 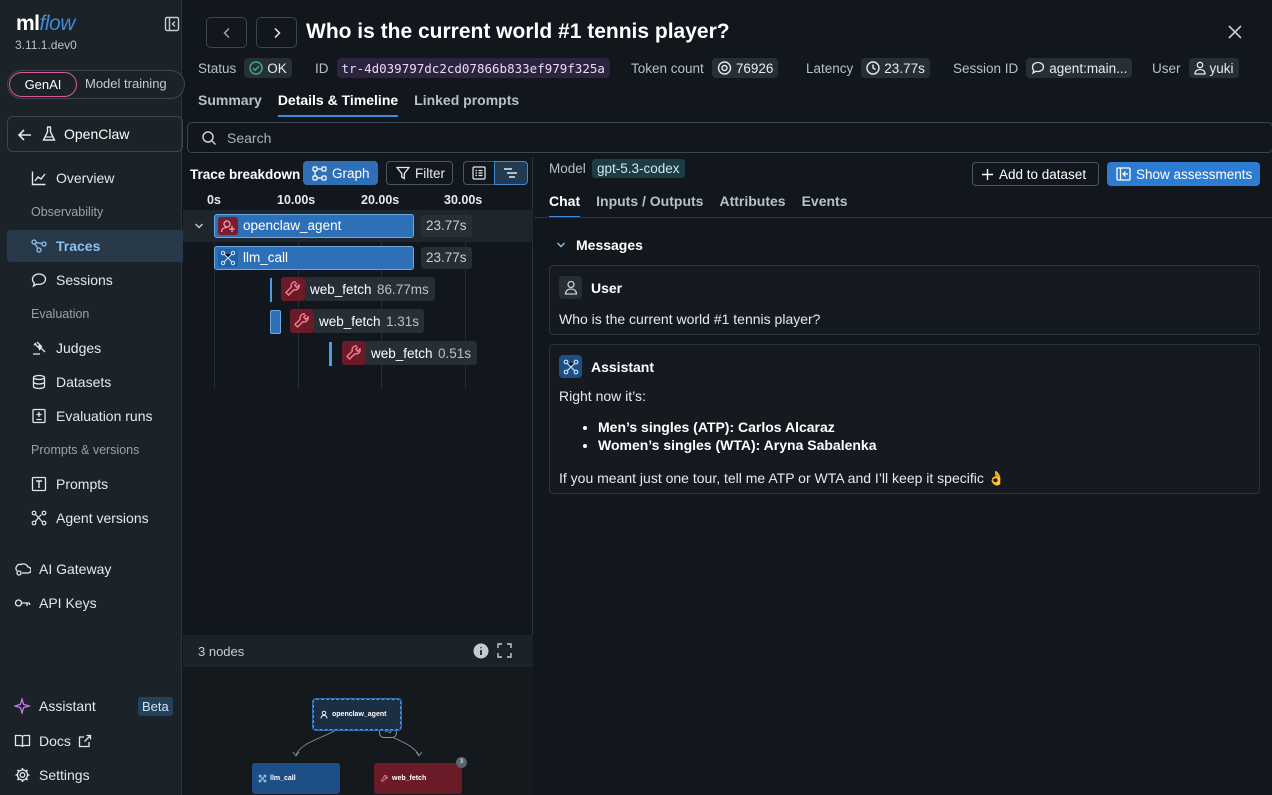 I want to click on mode-model-training: Model training, so click(x=126, y=83).